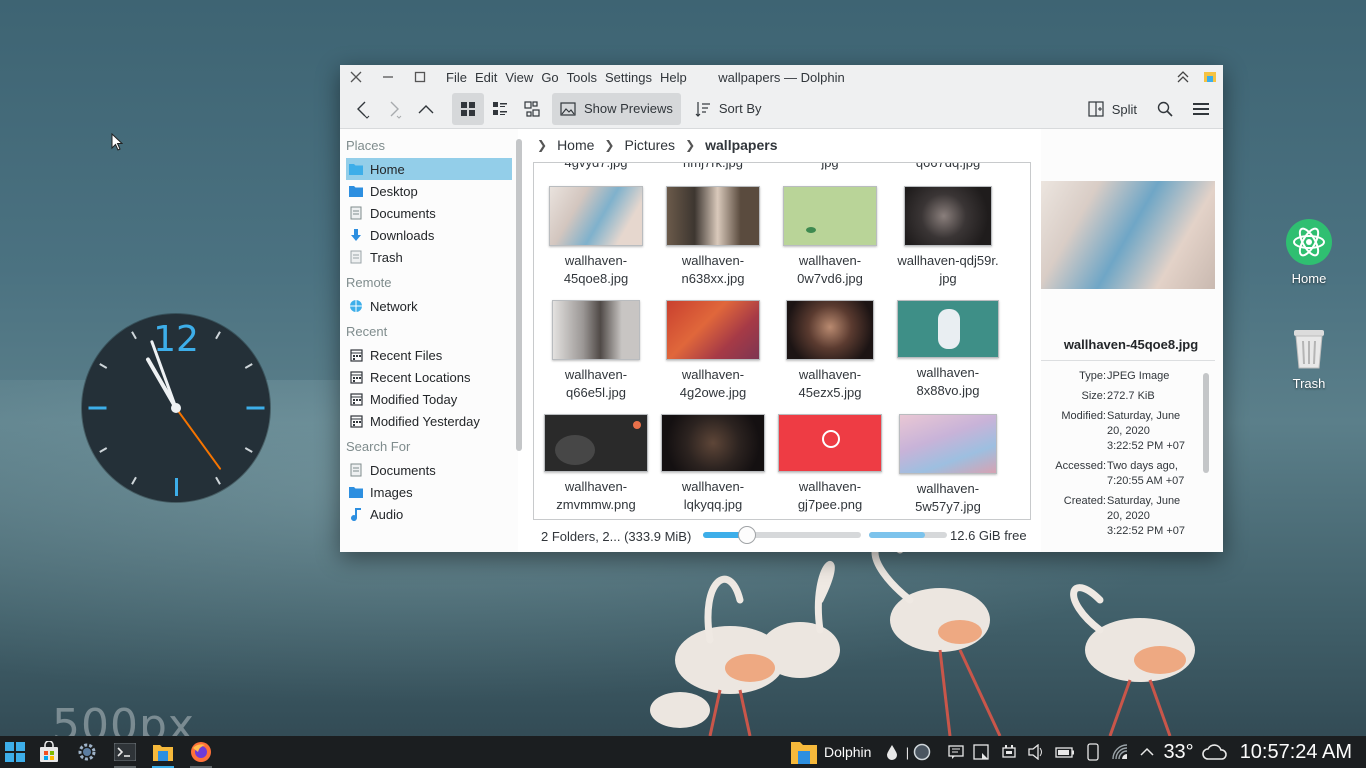 The height and width of the screenshot is (768, 1366). Describe the element at coordinates (1147, 752) in the screenshot. I see `chevron-up-icon` at that location.